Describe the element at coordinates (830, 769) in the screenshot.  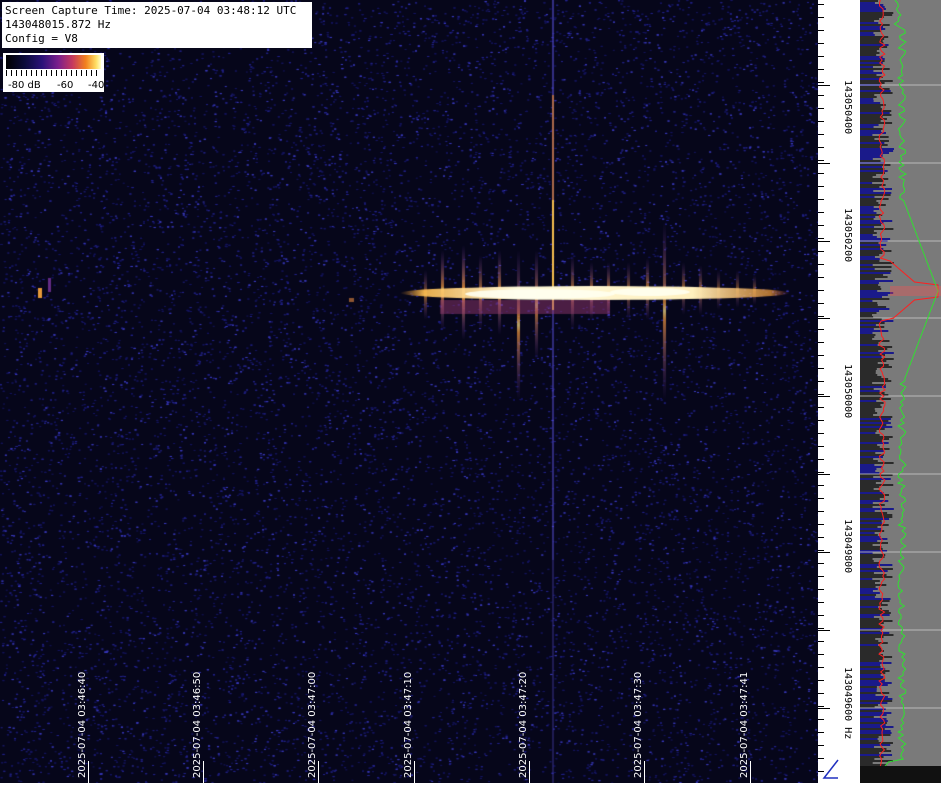
I see `corner-marker-icon` at that location.